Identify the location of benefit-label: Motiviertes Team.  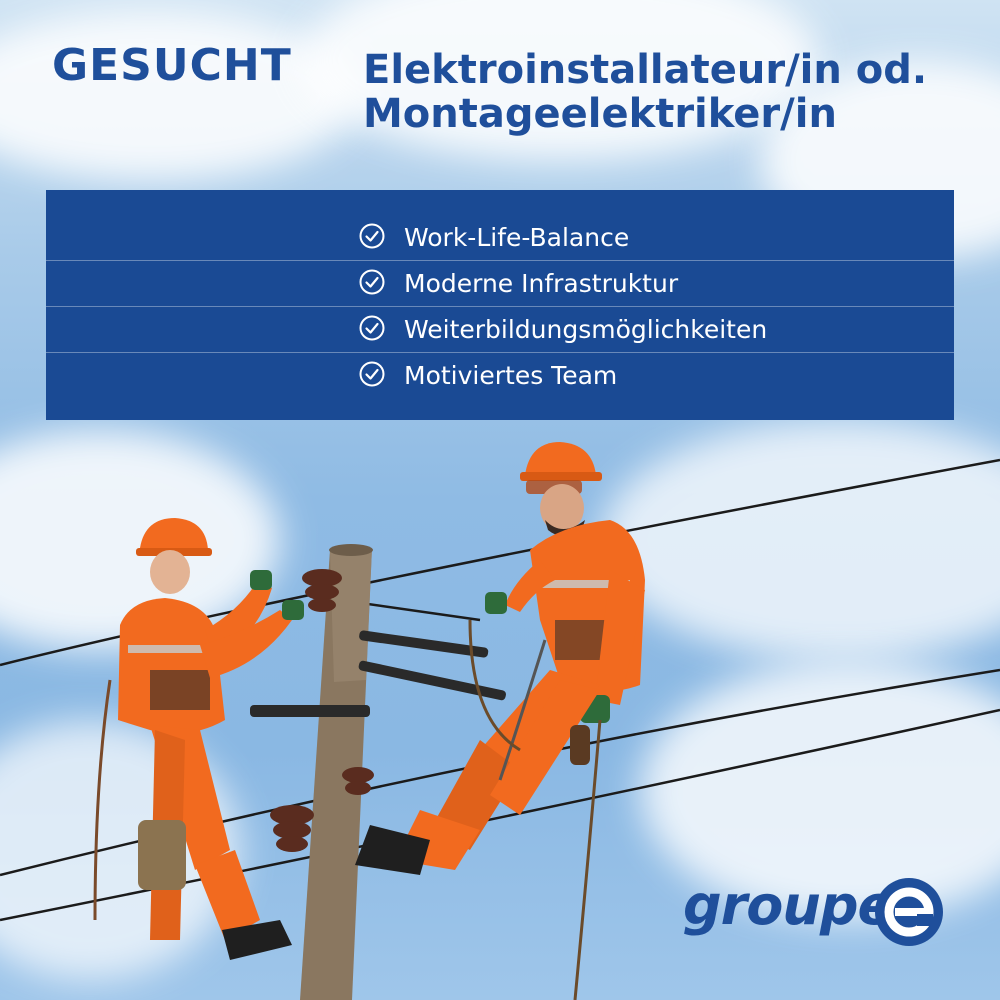
(511, 375).